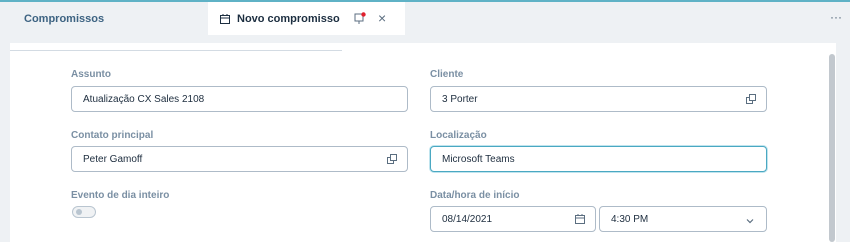 The width and height of the screenshot is (850, 242). I want to click on inicio-time-select: 4:30 PM, so click(683, 219).